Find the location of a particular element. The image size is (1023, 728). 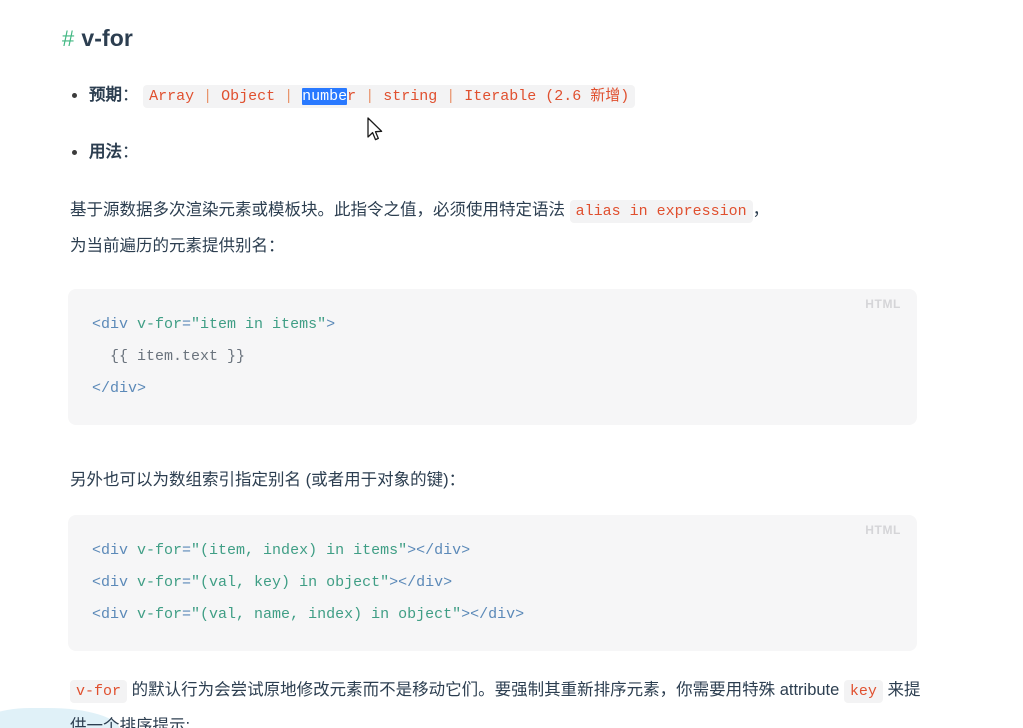

code-sep-1: | is located at coordinates (208, 96).